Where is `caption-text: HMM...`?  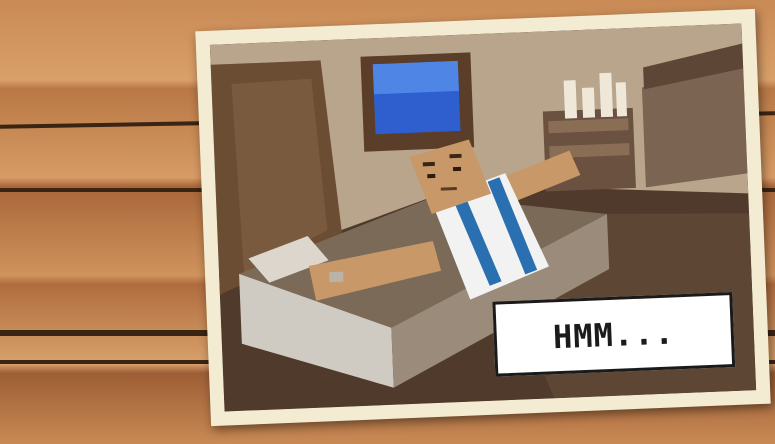
caption-text: HMM... is located at coordinates (614, 334).